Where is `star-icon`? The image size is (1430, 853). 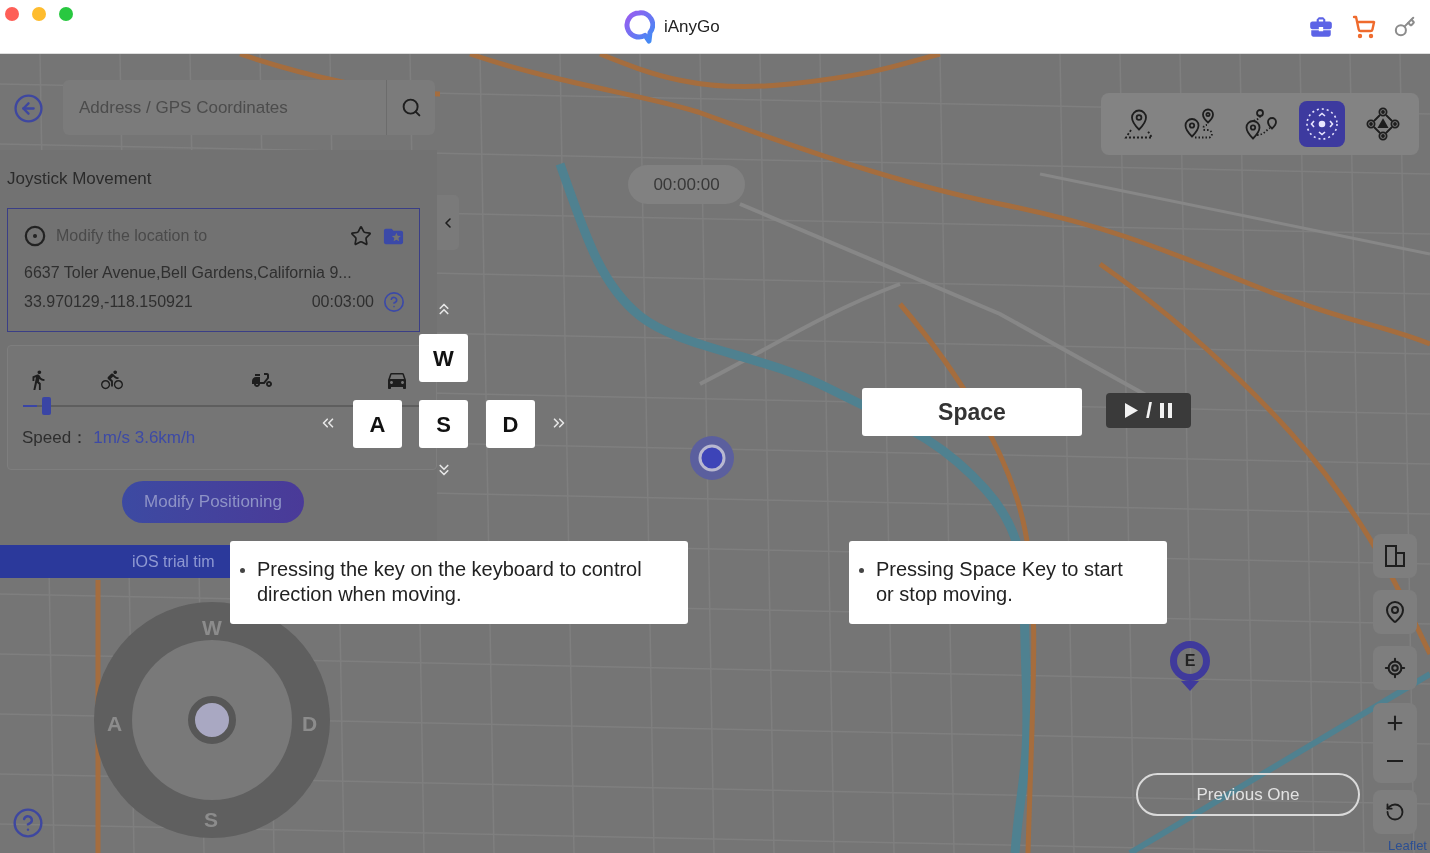 star-icon is located at coordinates (361, 236).